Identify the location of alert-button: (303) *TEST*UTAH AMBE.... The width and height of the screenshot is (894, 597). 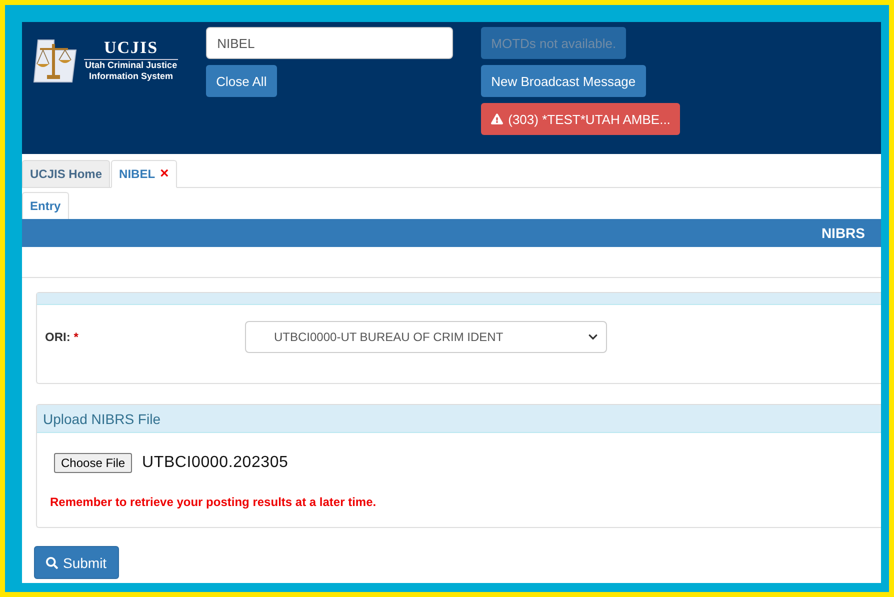
(580, 119).